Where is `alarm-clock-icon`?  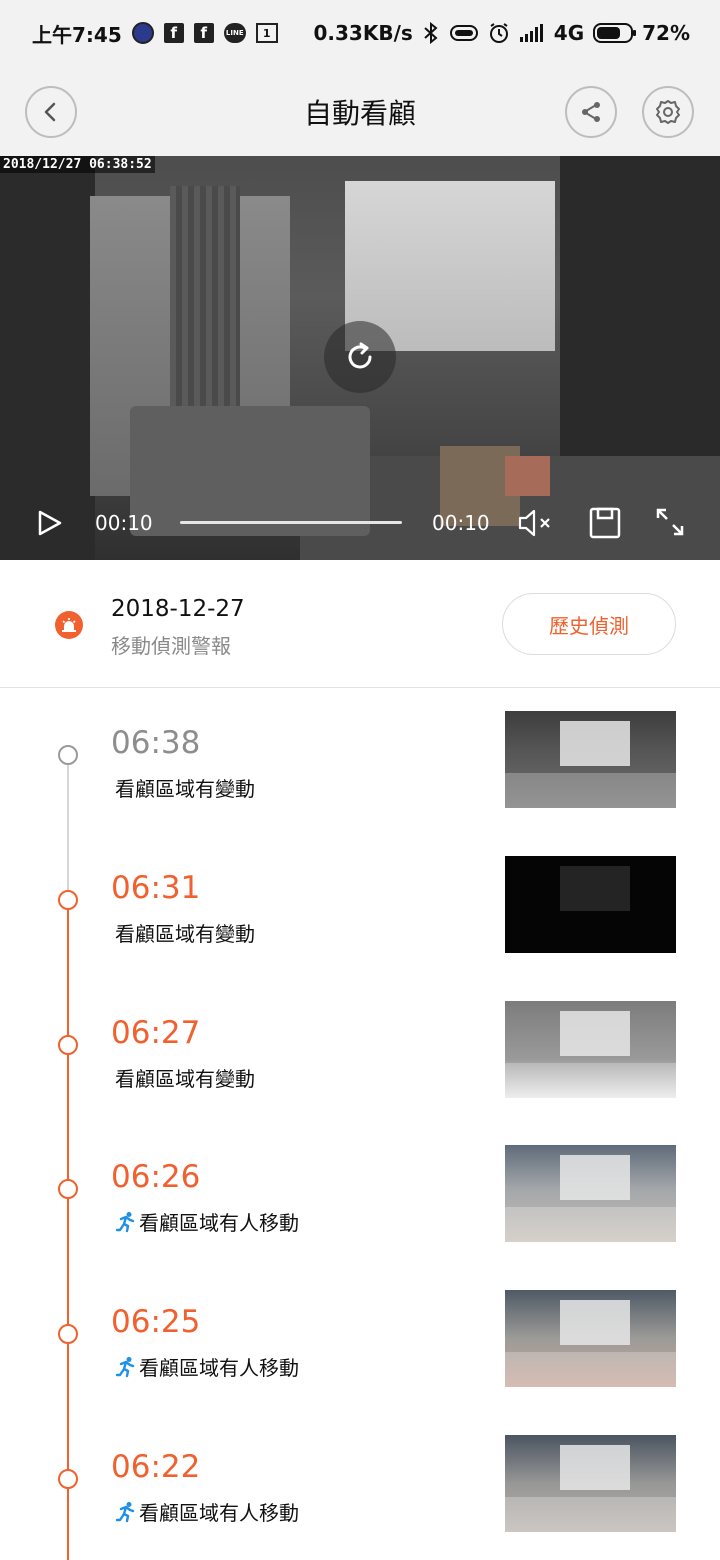
alarm-clock-icon is located at coordinates (499, 33).